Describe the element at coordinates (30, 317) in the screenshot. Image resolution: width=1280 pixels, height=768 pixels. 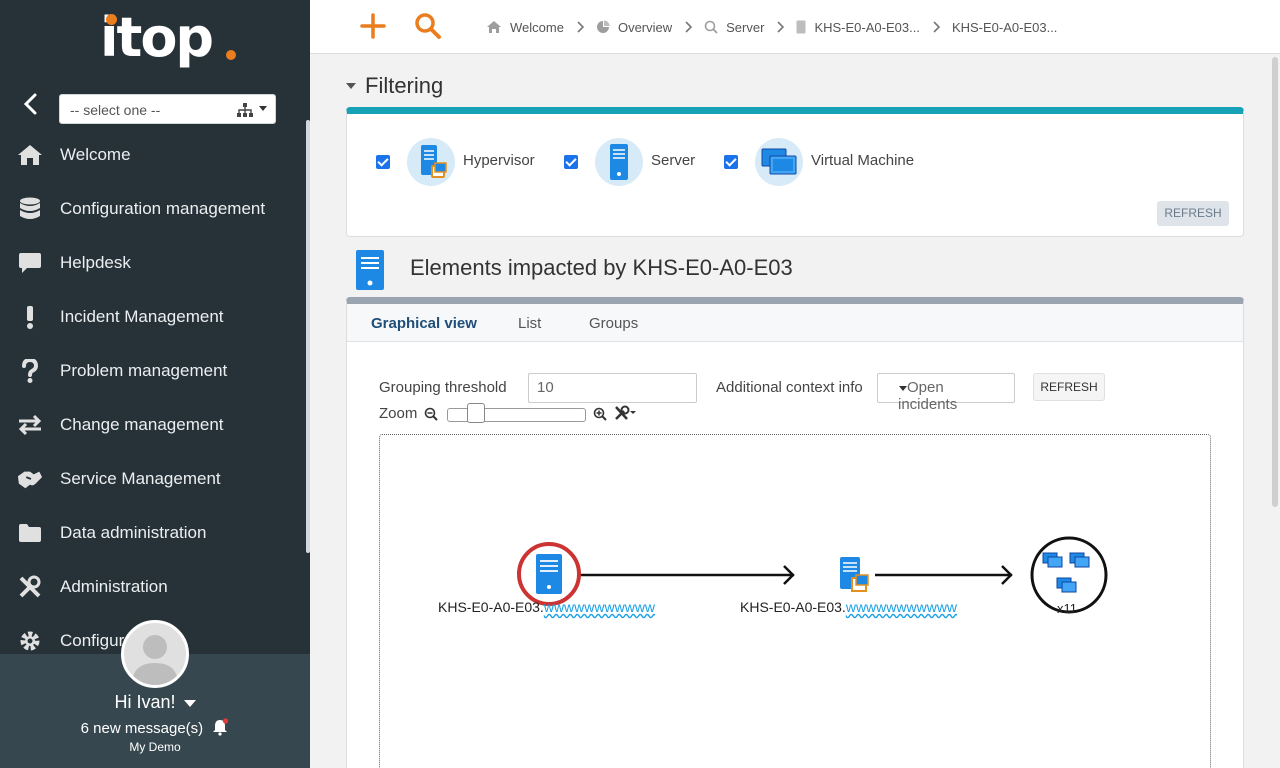
I see `exclamation-icon` at that location.